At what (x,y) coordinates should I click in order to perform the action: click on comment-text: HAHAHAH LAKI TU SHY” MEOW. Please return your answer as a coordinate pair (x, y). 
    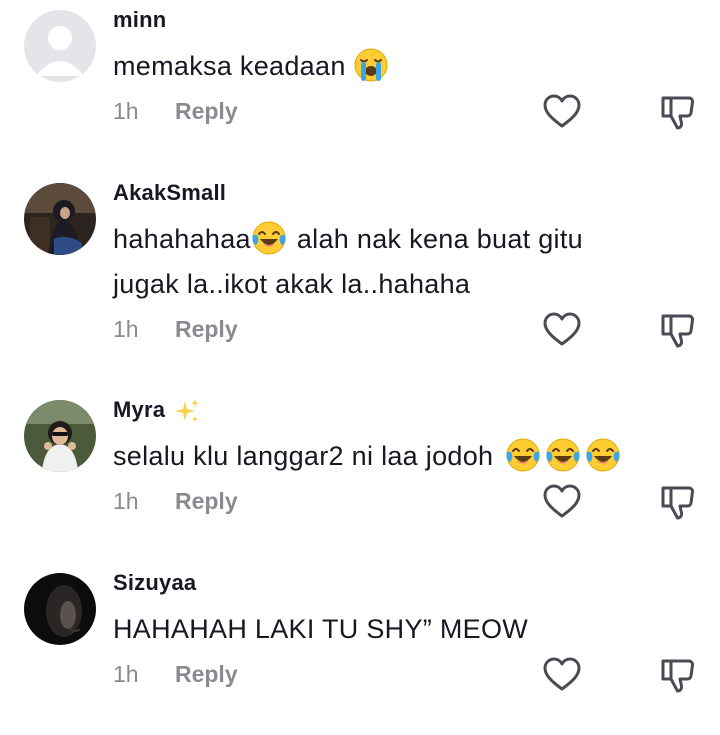
    Looking at the image, I should click on (320, 629).